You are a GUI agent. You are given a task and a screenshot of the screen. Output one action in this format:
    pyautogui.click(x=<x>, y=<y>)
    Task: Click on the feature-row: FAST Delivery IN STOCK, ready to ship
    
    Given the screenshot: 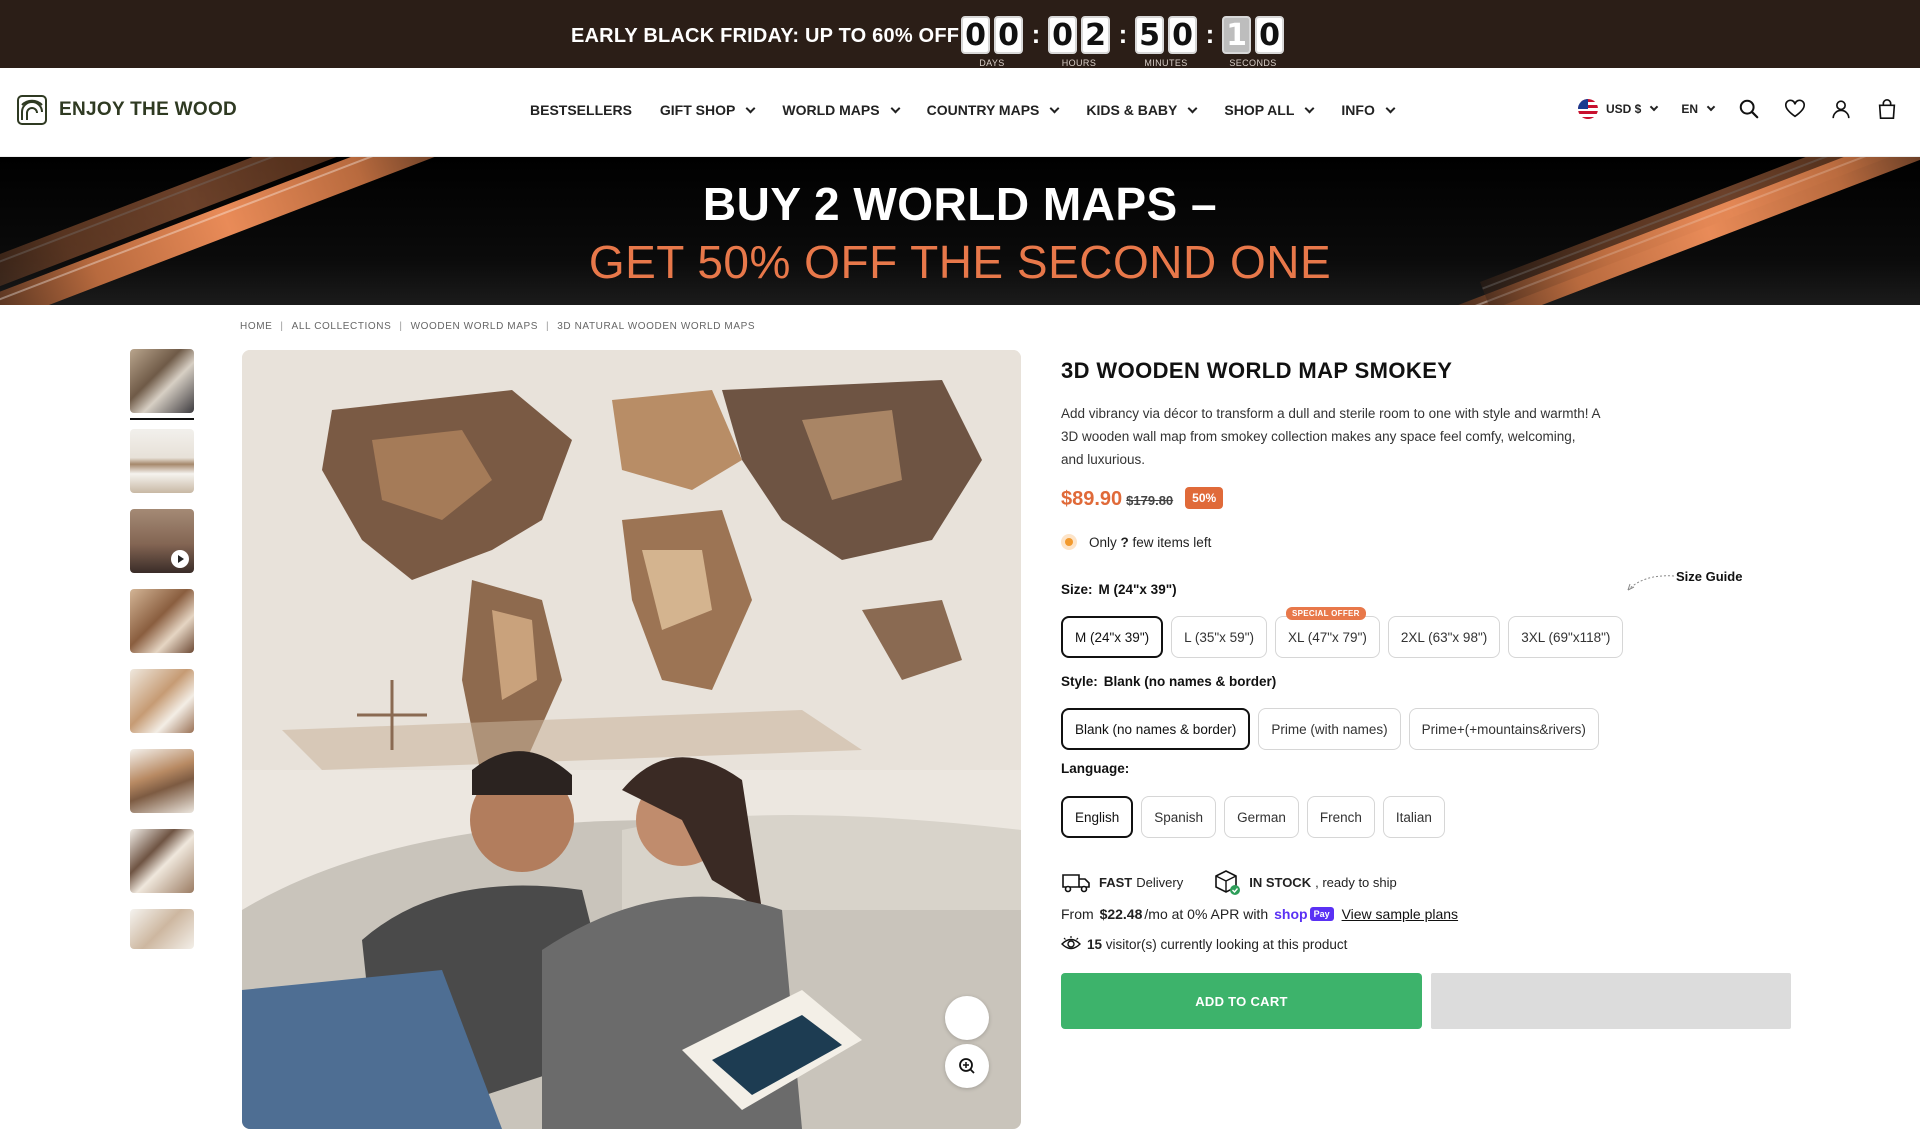 What is the action you would take?
    pyautogui.click(x=1244, y=882)
    